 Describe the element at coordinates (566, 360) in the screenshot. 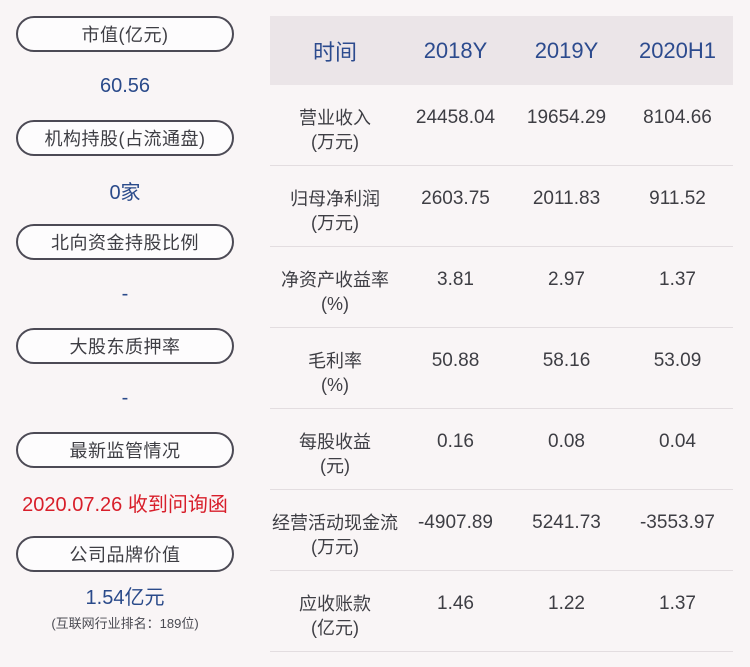

I see `table-cell: 58.16` at that location.